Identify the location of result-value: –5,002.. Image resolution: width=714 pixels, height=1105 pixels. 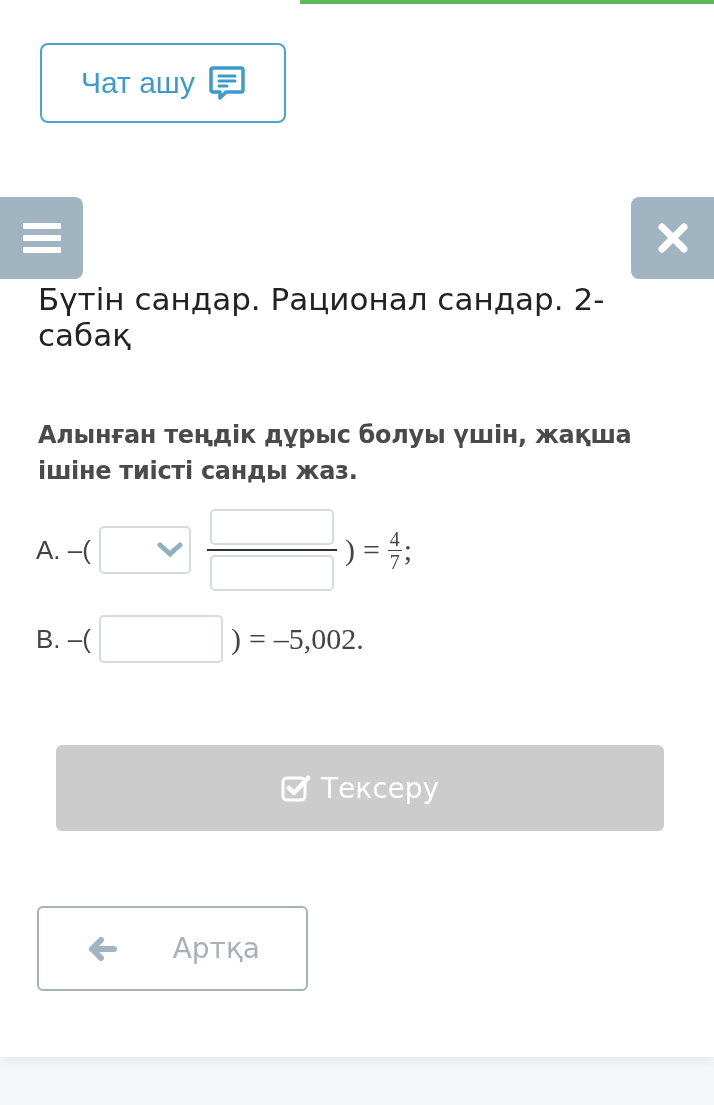
(318, 639).